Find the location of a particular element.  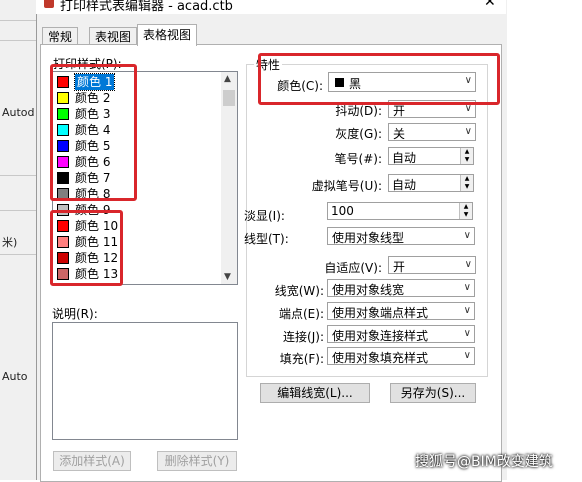

lineweight-value: 使用对象线宽 is located at coordinates (368, 290).